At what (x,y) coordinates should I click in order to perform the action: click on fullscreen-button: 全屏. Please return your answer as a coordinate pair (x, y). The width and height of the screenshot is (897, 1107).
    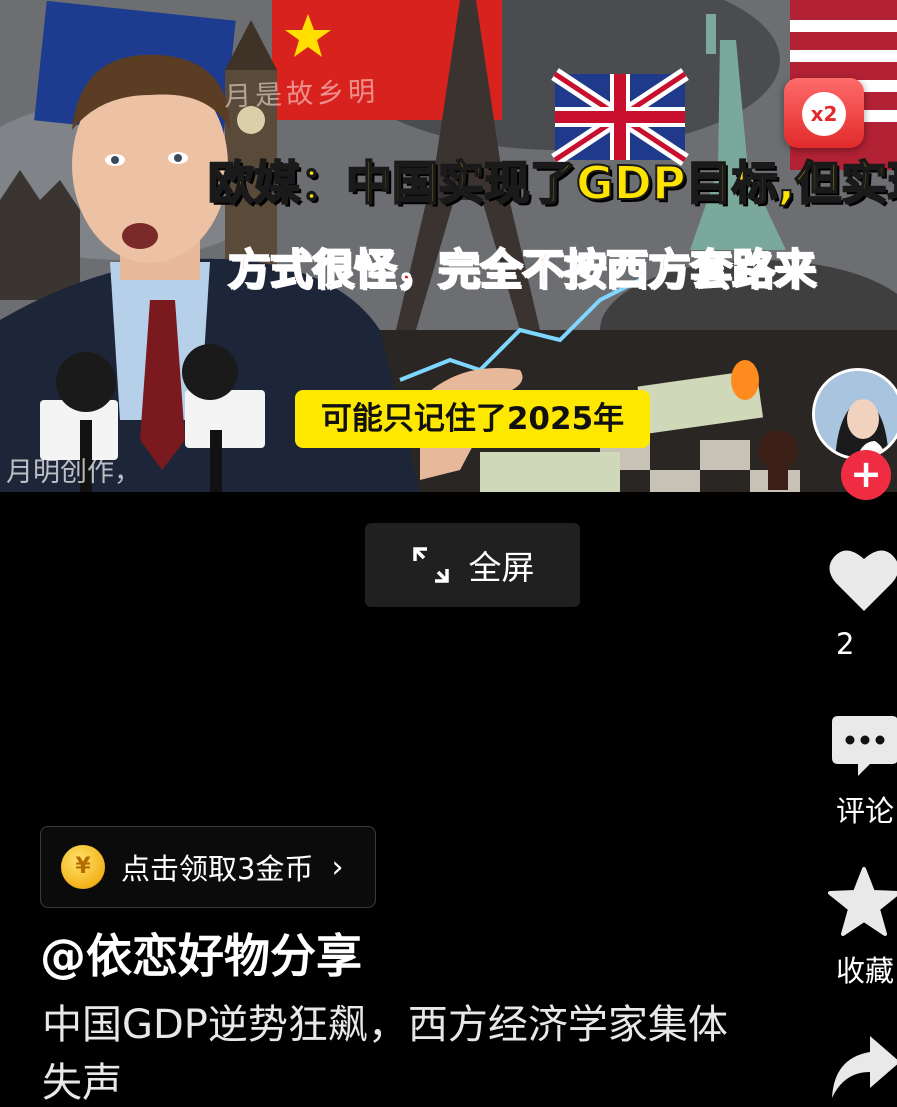
    Looking at the image, I should click on (472, 565).